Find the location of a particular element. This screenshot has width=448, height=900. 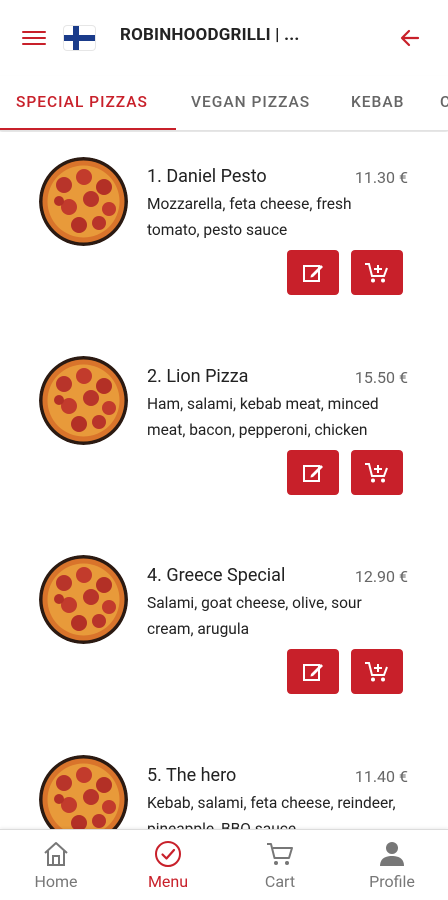

item-name: 1. Daniel Pesto is located at coordinates (207, 176).